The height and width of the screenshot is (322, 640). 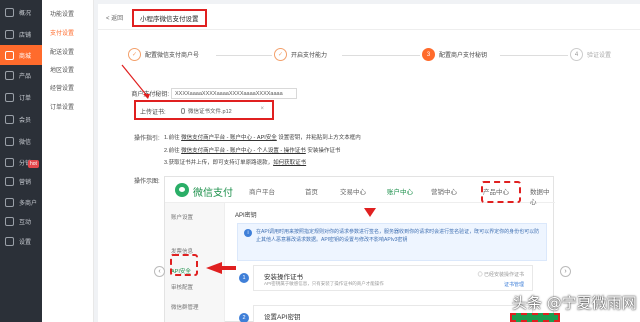 I want to click on guide-line-3: 3.获取证书并上传，即可支持订单原路退款，如何获取证书, so click(x=235, y=163).